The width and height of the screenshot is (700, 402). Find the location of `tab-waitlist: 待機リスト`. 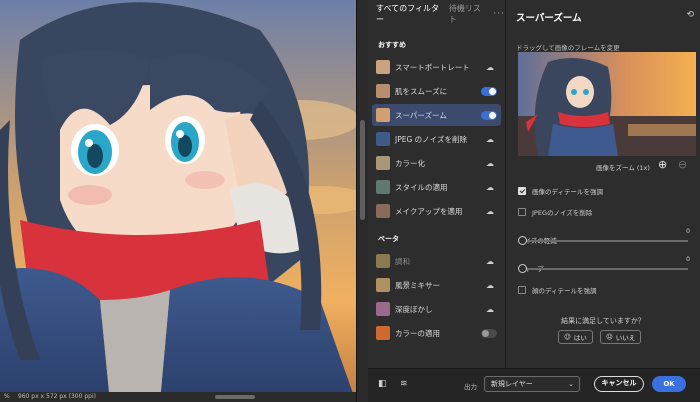

tab-waitlist: 待機リスト is located at coordinates (467, 14).